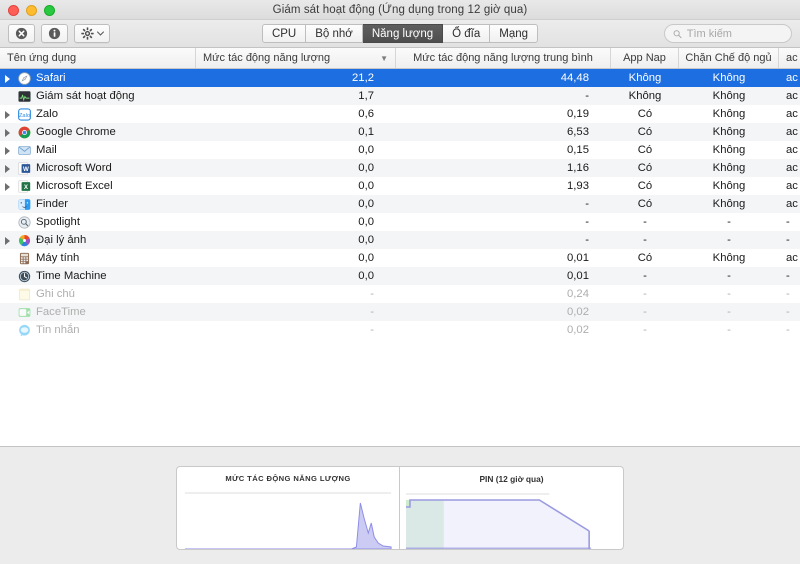 This screenshot has width=800, height=564. I want to click on table-row: Time Machine 0,0 0,01 - - -, so click(400, 276).